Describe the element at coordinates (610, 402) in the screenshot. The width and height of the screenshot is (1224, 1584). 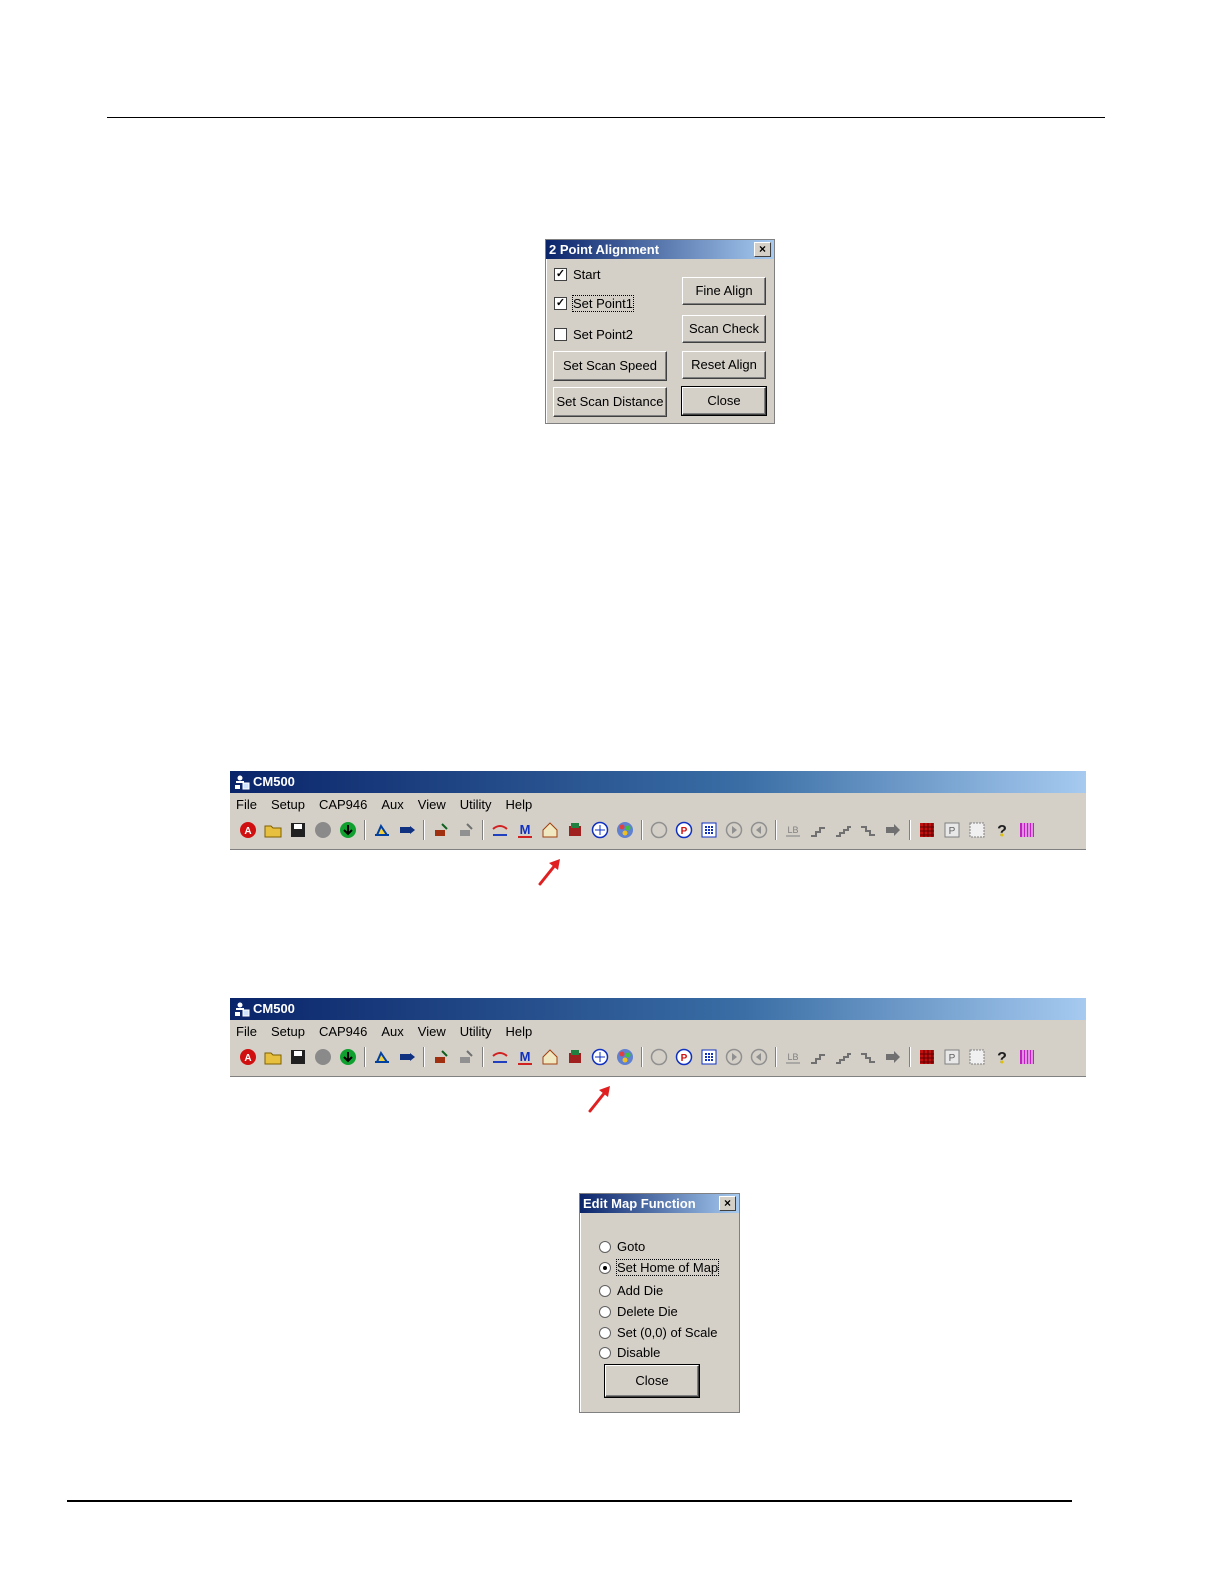
I see `set-scan-distance-button: Set Scan Distance` at that location.